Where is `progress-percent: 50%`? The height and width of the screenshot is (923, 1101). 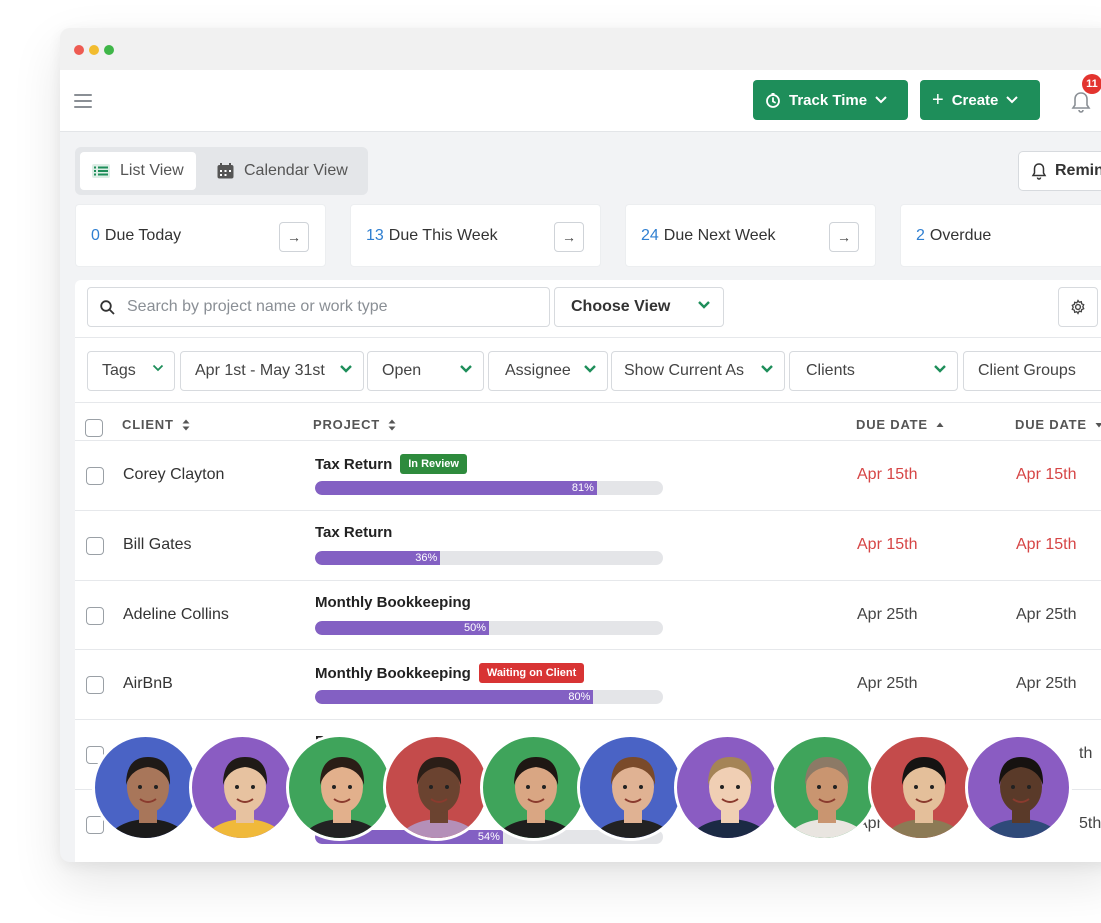 progress-percent: 50% is located at coordinates (474, 628).